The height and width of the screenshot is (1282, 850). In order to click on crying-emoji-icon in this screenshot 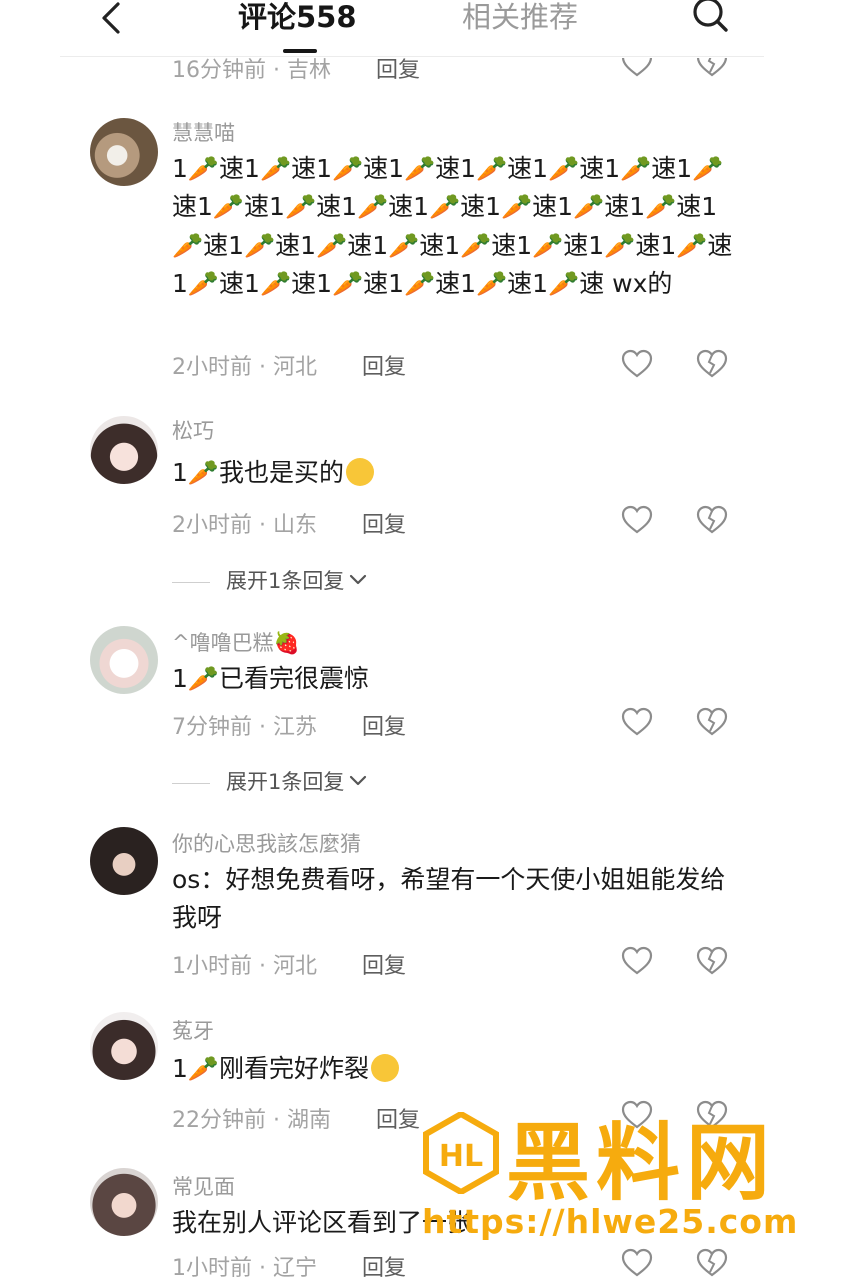, I will do `click(360, 472)`.